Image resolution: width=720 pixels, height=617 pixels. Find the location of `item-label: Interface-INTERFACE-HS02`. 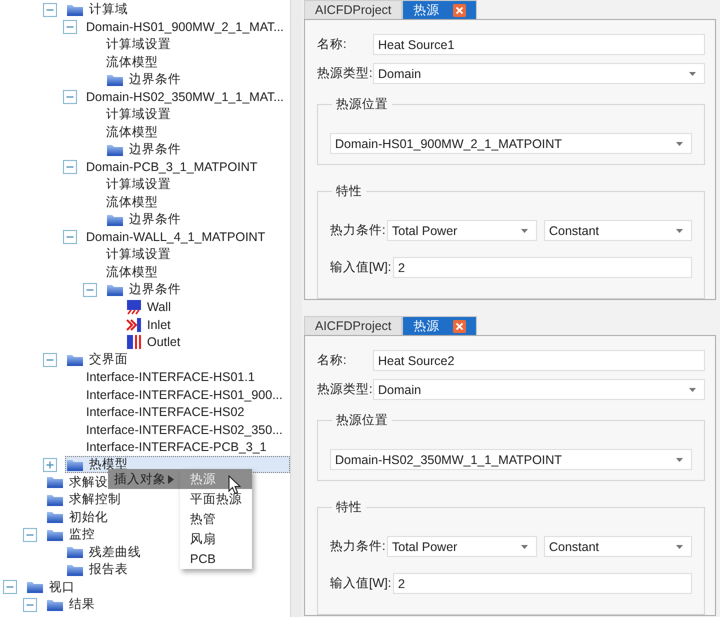

item-label: Interface-INTERFACE-HS02 is located at coordinates (165, 412).